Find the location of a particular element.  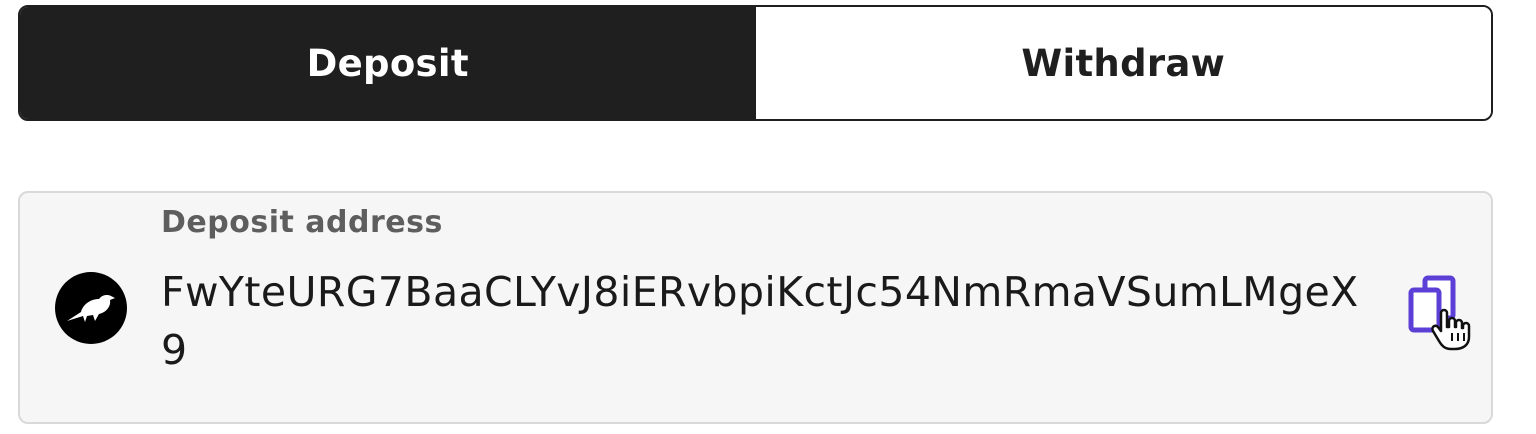

tab-withdraw-label: Withdraw is located at coordinates (1123, 63).